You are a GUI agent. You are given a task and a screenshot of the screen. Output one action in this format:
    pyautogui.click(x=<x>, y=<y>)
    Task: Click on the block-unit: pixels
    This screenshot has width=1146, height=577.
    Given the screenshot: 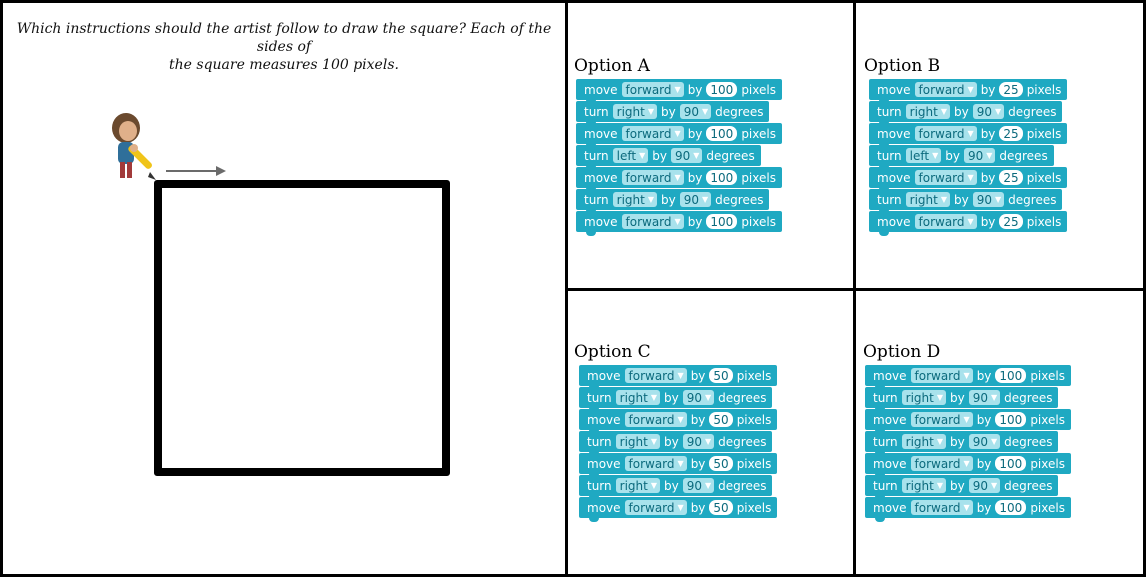 What is the action you would take?
    pyautogui.click(x=1044, y=133)
    